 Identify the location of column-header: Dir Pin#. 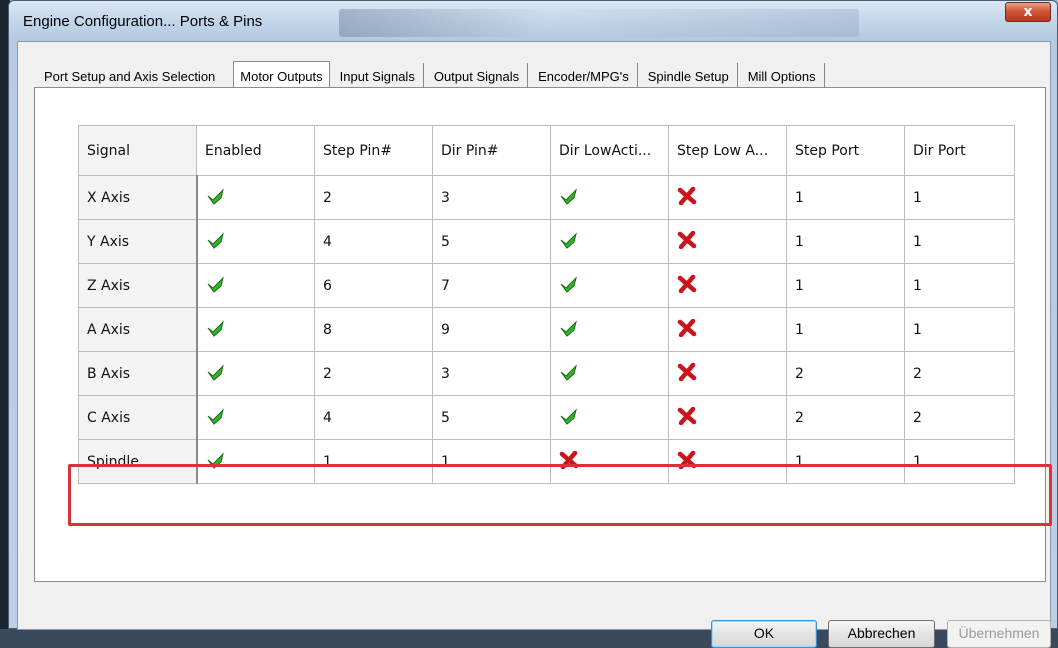
(491, 150).